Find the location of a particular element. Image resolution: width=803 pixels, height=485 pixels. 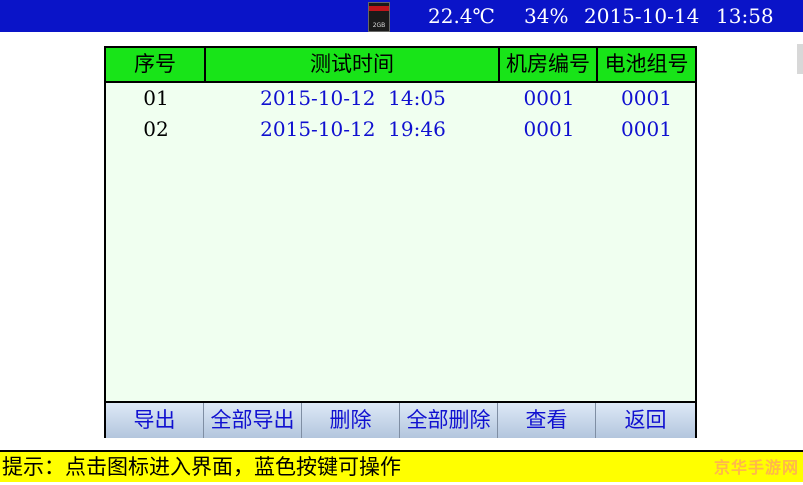

hint-bar: 提示：点击图标进入界面，蓝色按键可操作 京华手游网 is located at coordinates (401, 466).